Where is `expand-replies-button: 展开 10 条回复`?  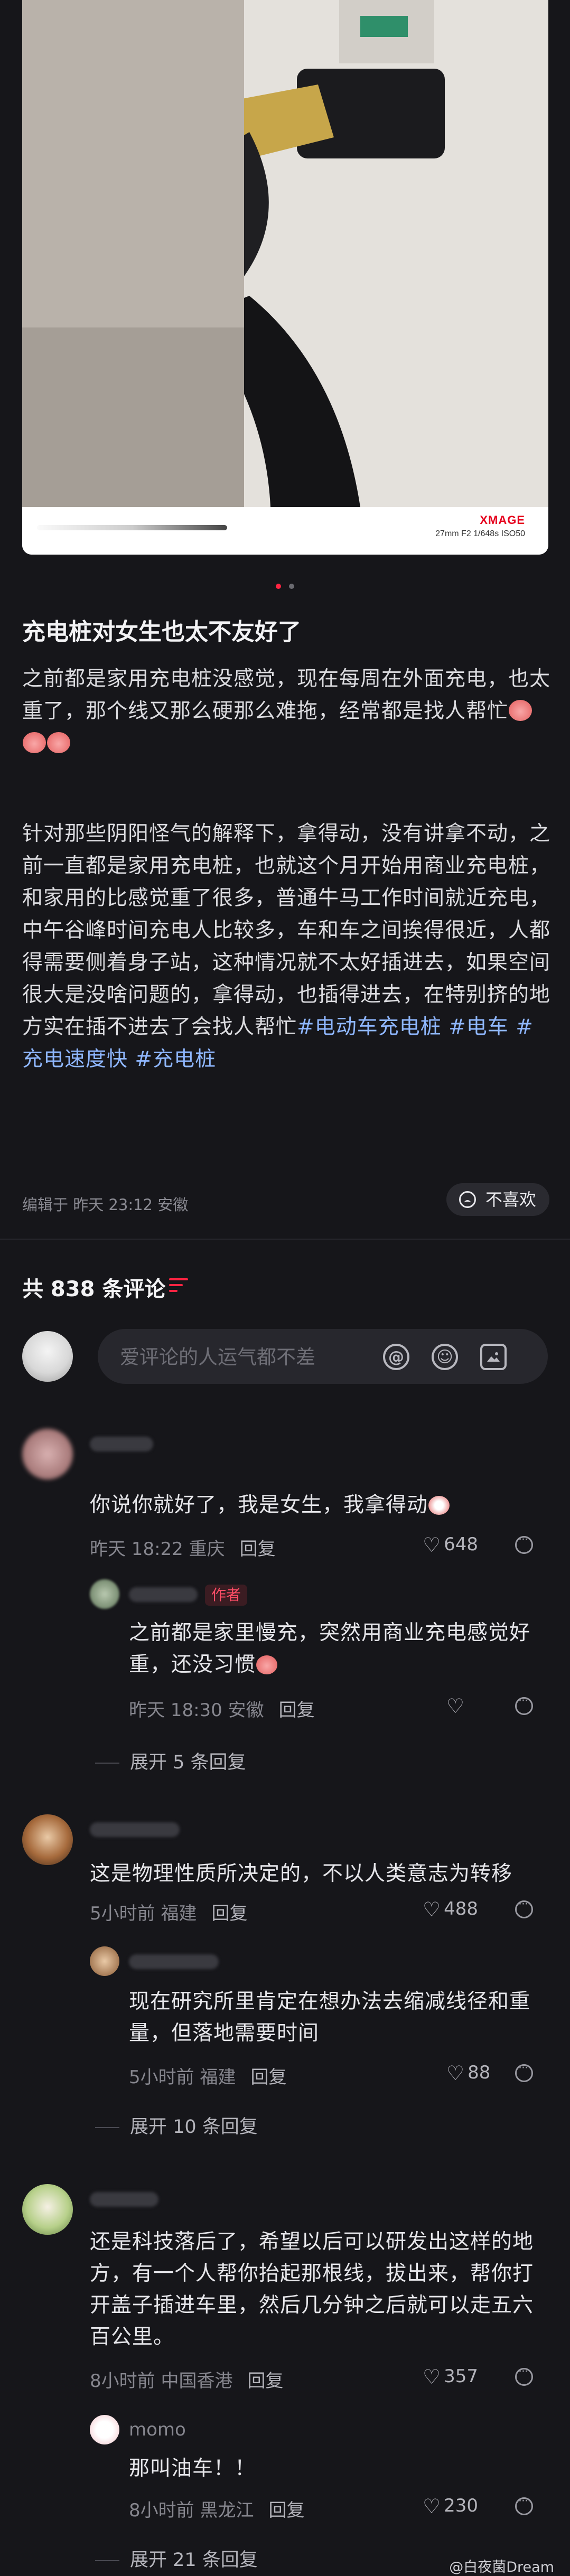 expand-replies-button: 展开 10 条回复 is located at coordinates (176, 2125).